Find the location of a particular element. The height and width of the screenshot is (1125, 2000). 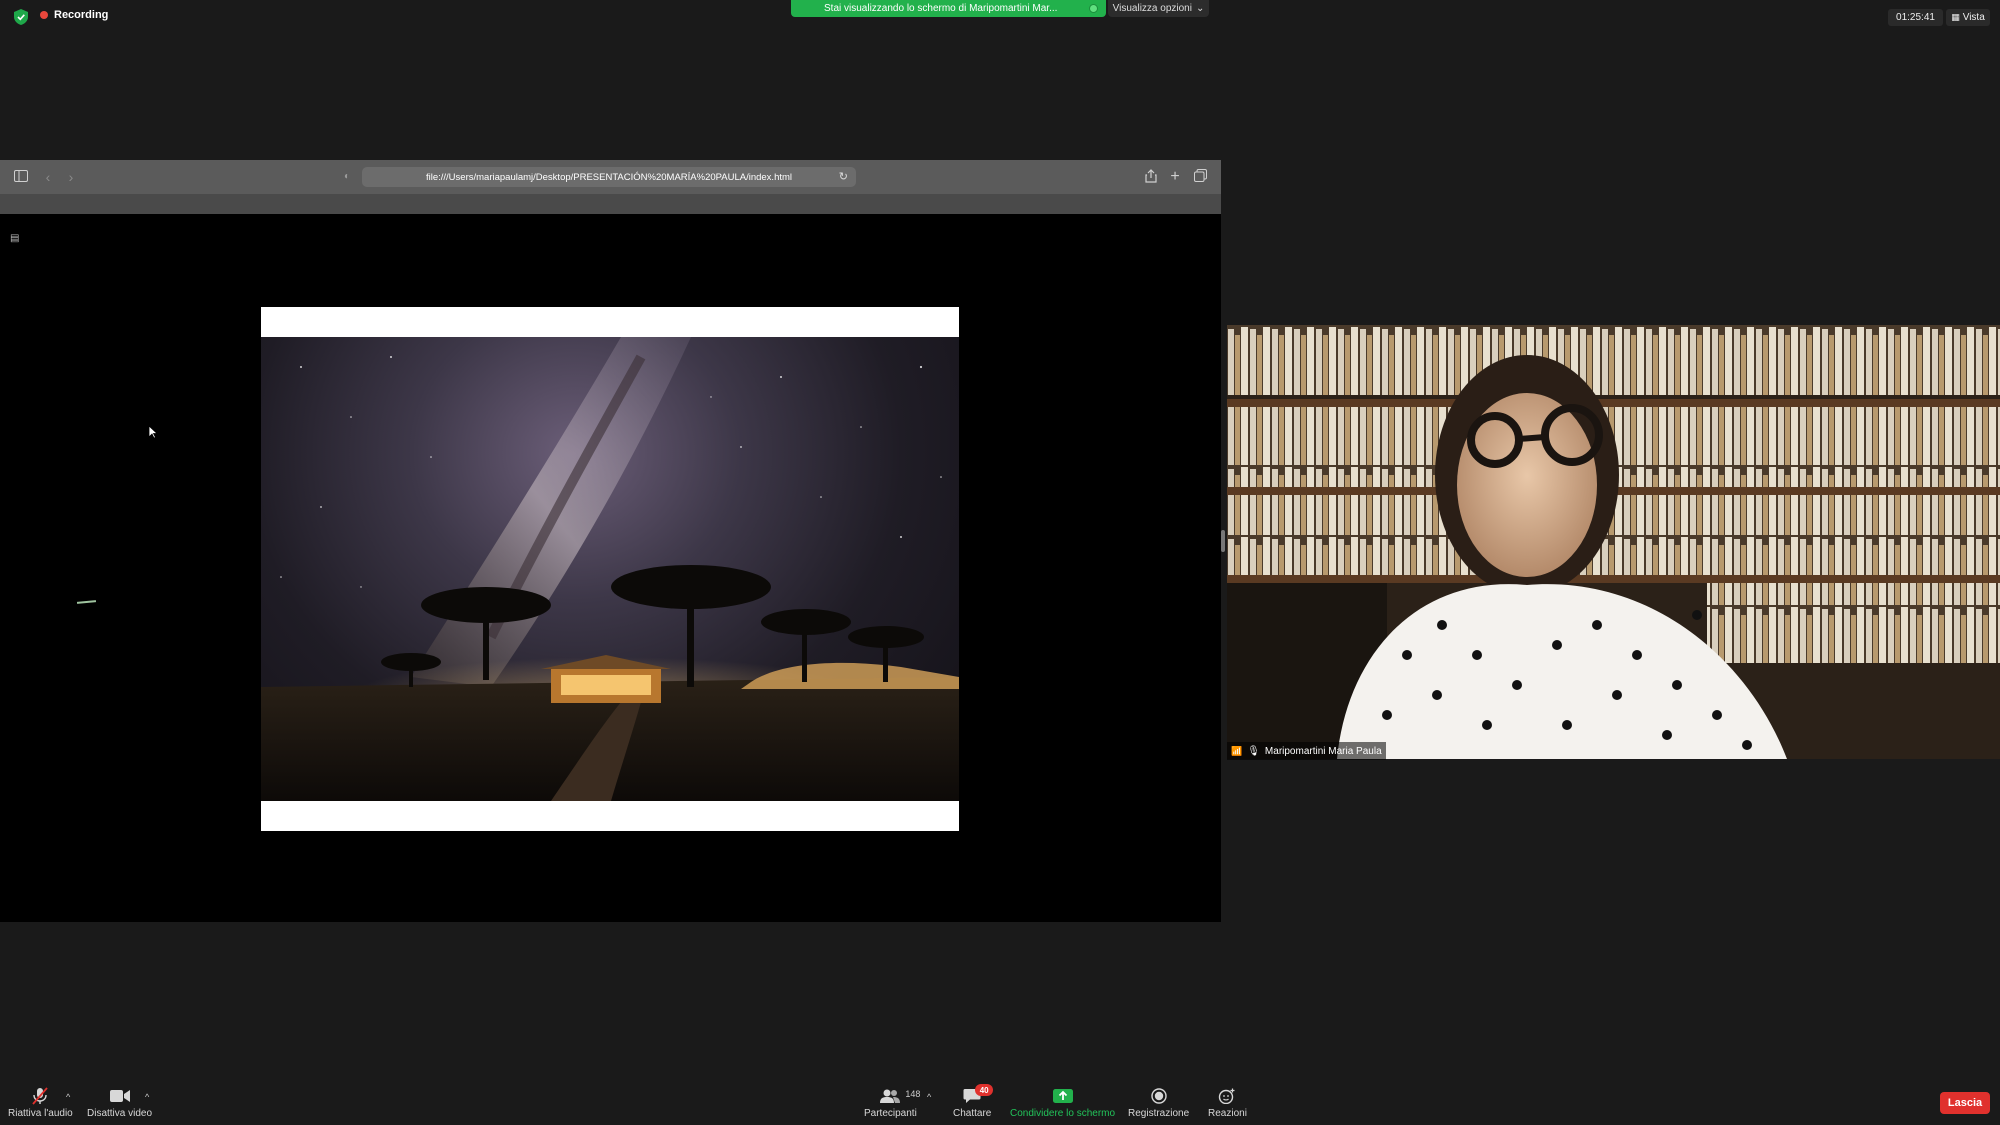

shield-icon is located at coordinates (21, 17).